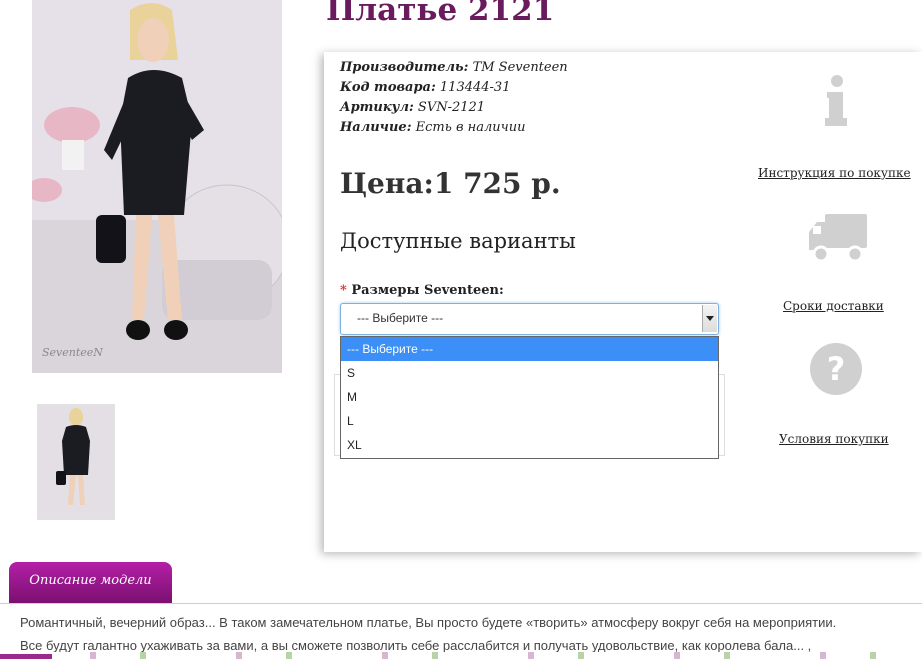  I want to click on product-thumbnail, so click(76, 462).